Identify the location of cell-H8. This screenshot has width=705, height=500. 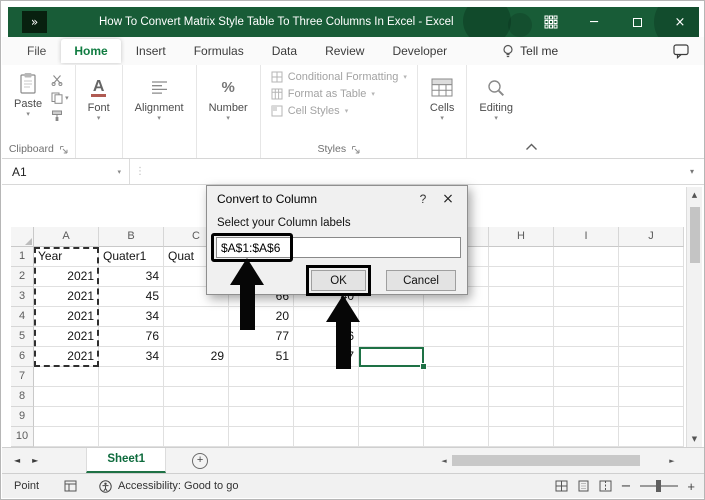
(521, 397).